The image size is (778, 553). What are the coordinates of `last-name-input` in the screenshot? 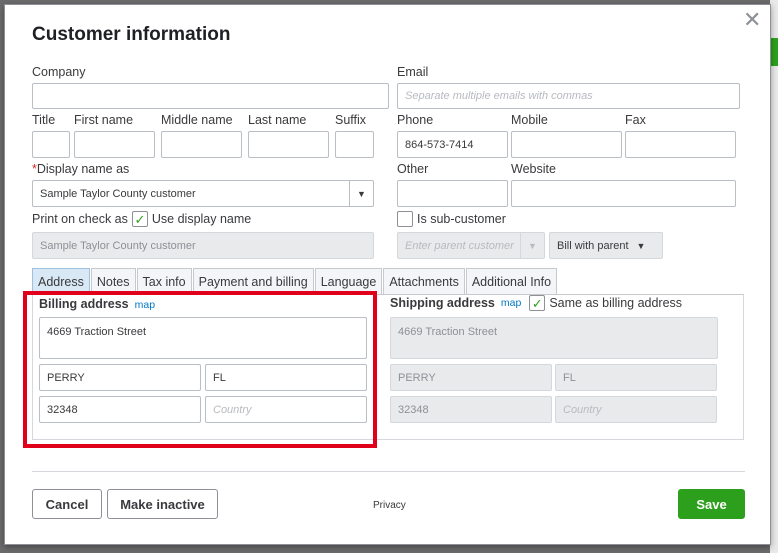 It's located at (288, 144).